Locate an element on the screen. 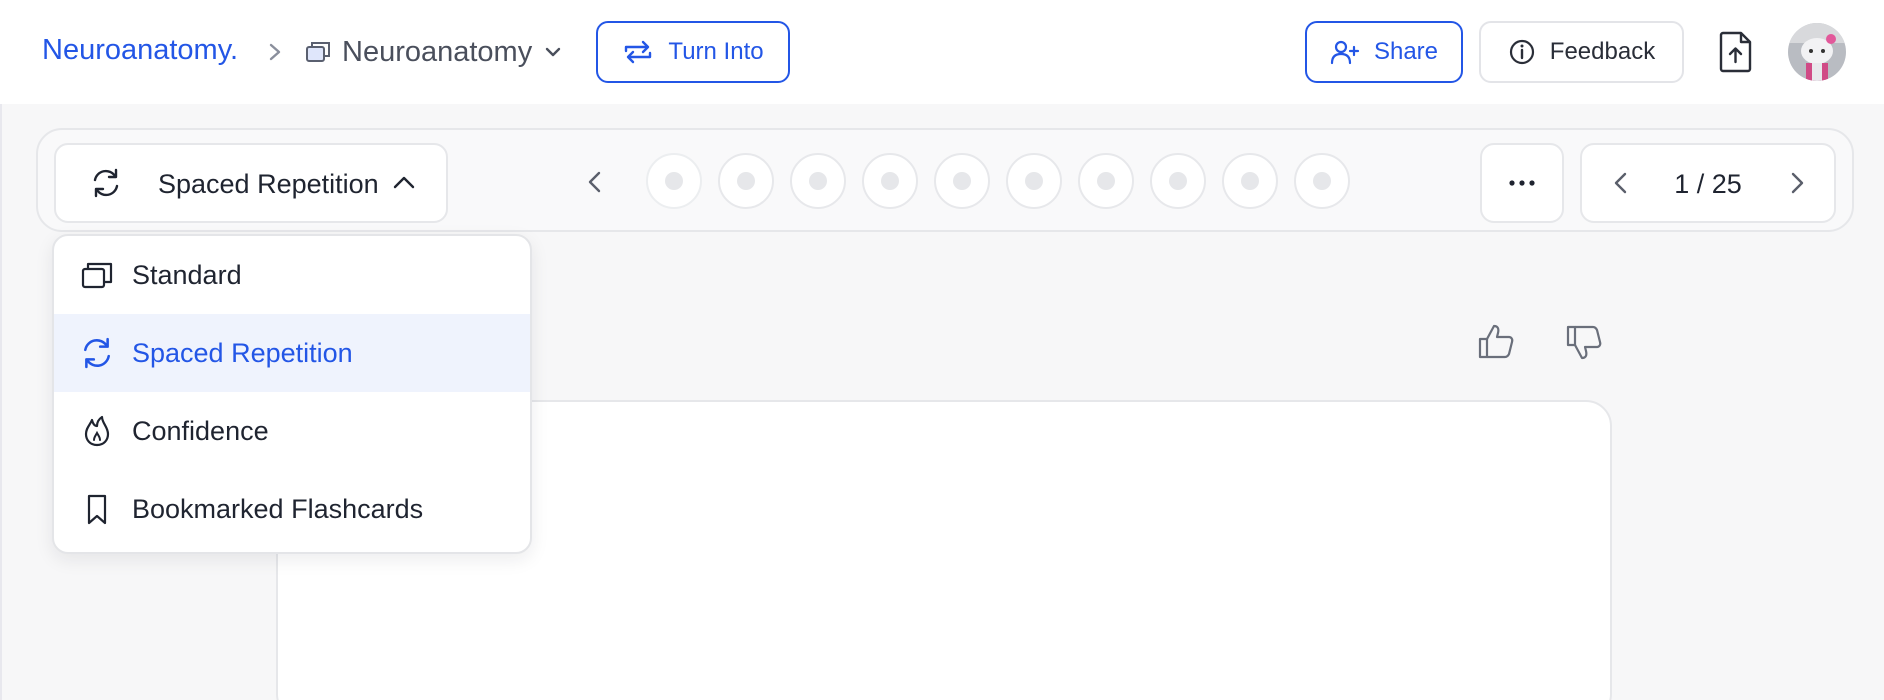  menu-item-label: Bookmarked Flashcards is located at coordinates (278, 509).